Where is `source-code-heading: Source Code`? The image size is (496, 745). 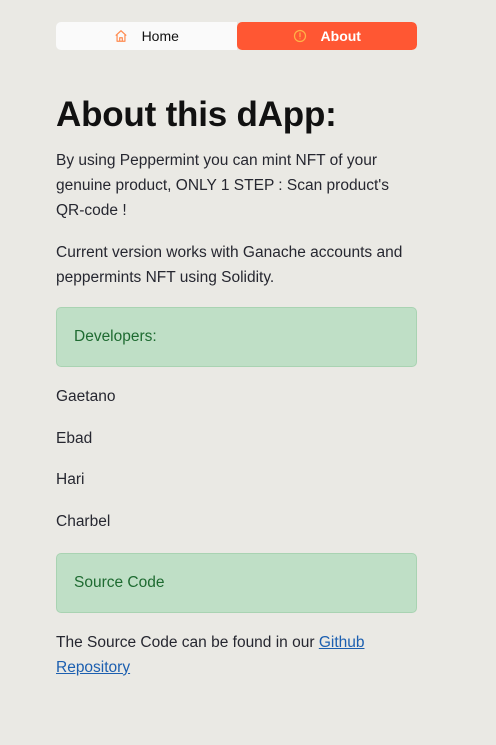 source-code-heading: Source Code is located at coordinates (119, 582).